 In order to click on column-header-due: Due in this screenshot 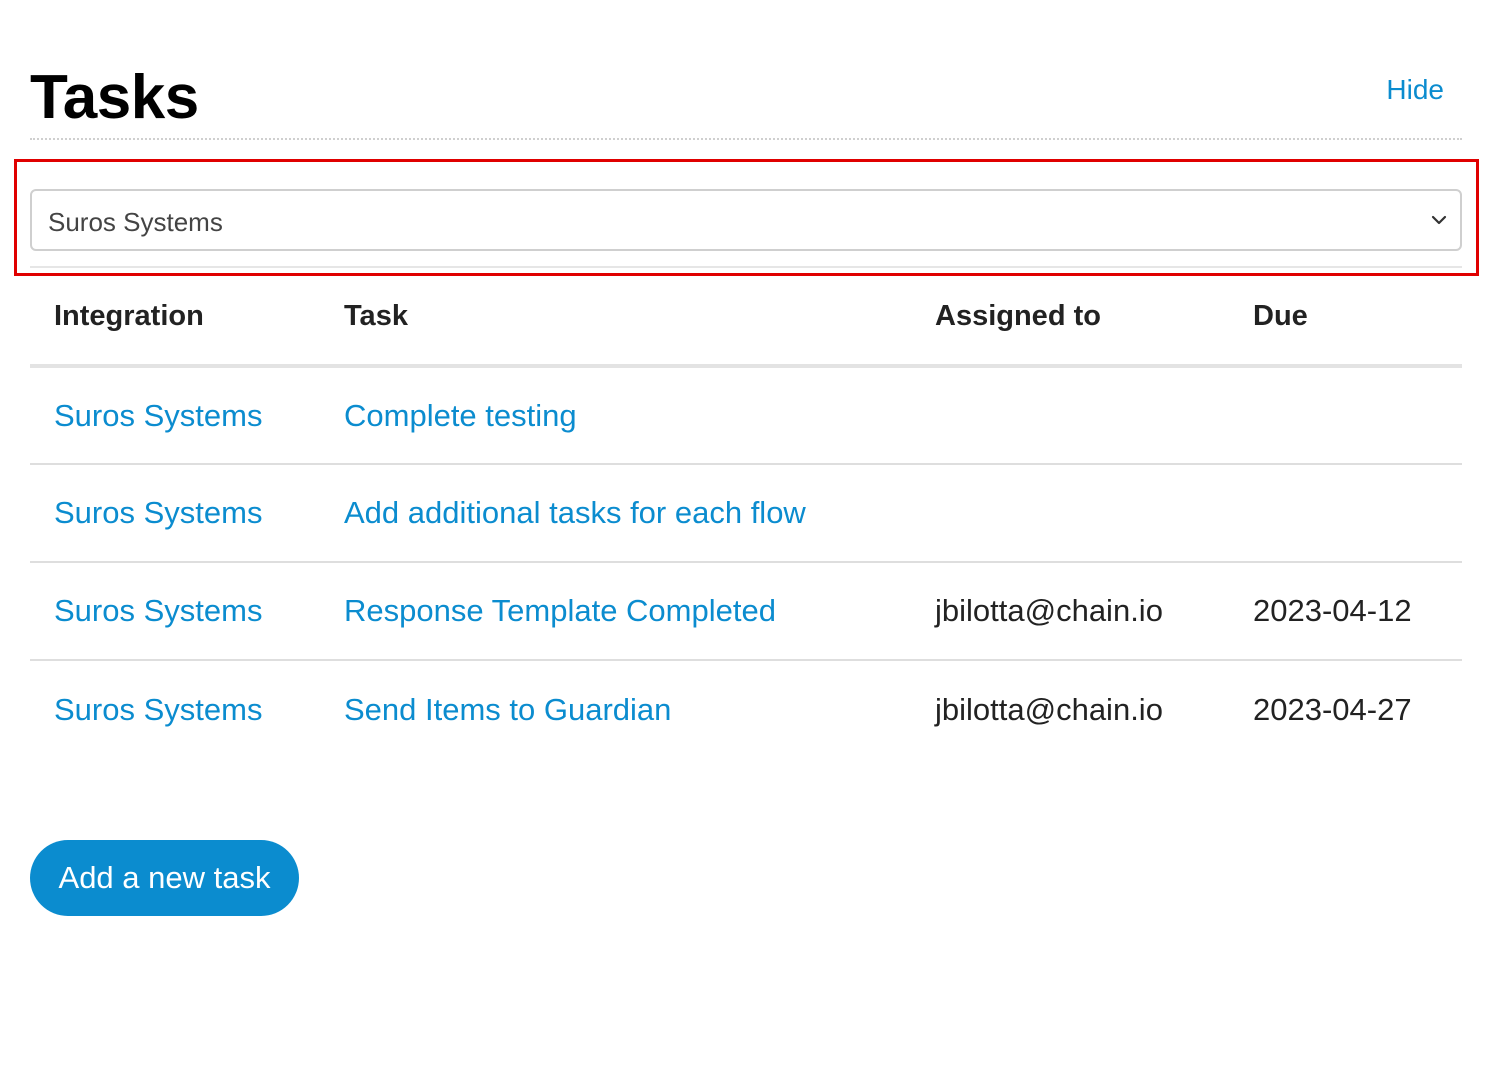, I will do `click(1345, 318)`.